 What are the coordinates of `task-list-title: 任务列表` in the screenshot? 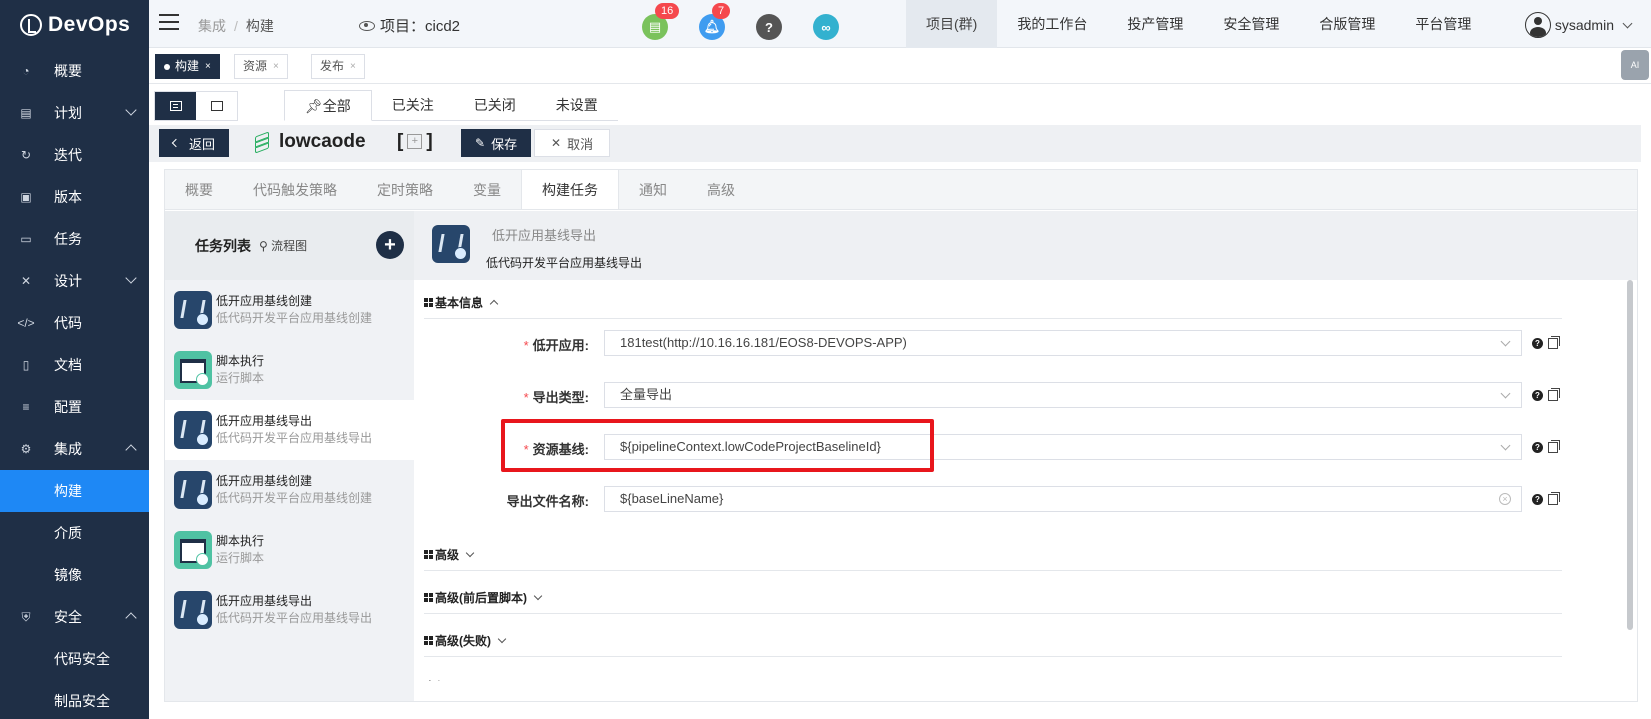 It's located at (223, 245).